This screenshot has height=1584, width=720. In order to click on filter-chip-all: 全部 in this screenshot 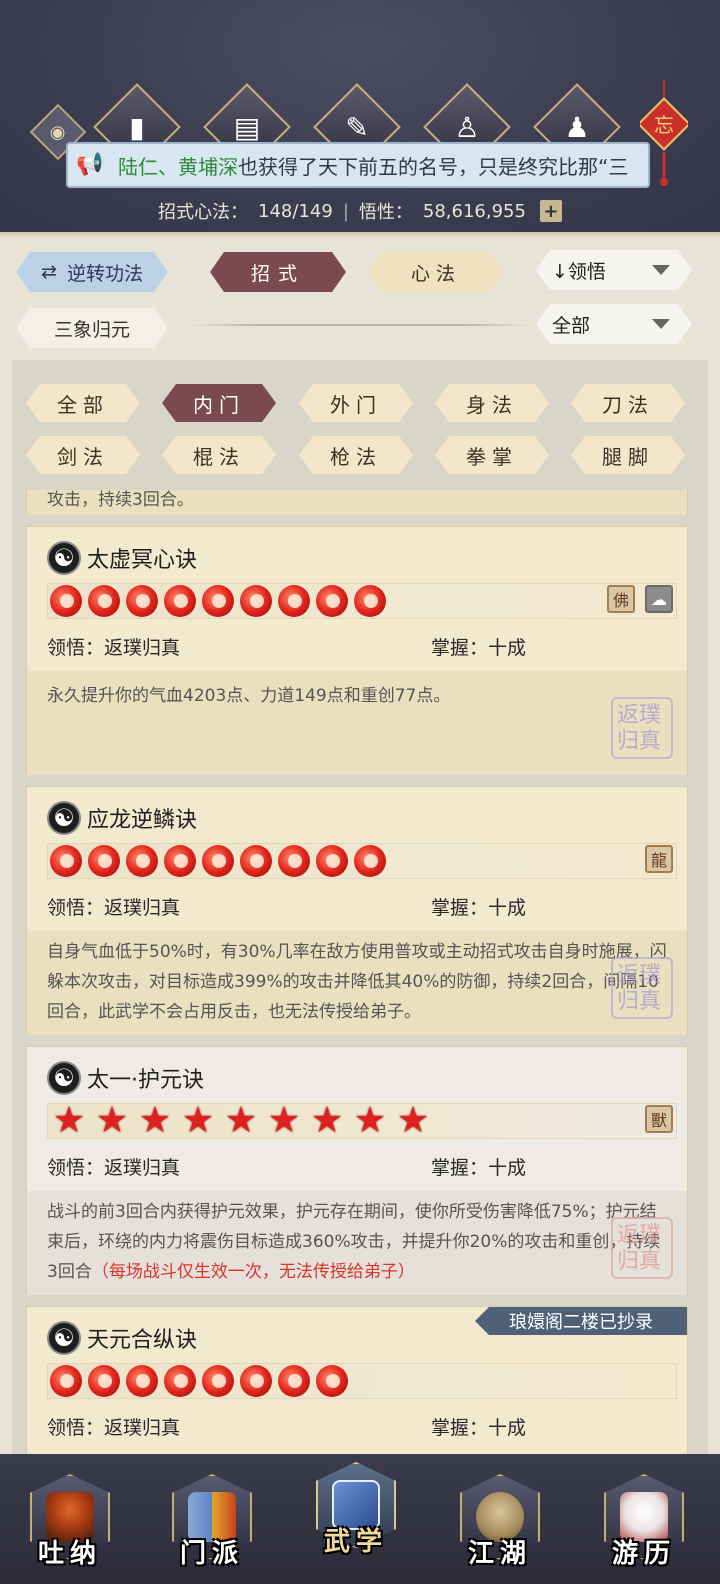, I will do `click(83, 403)`.